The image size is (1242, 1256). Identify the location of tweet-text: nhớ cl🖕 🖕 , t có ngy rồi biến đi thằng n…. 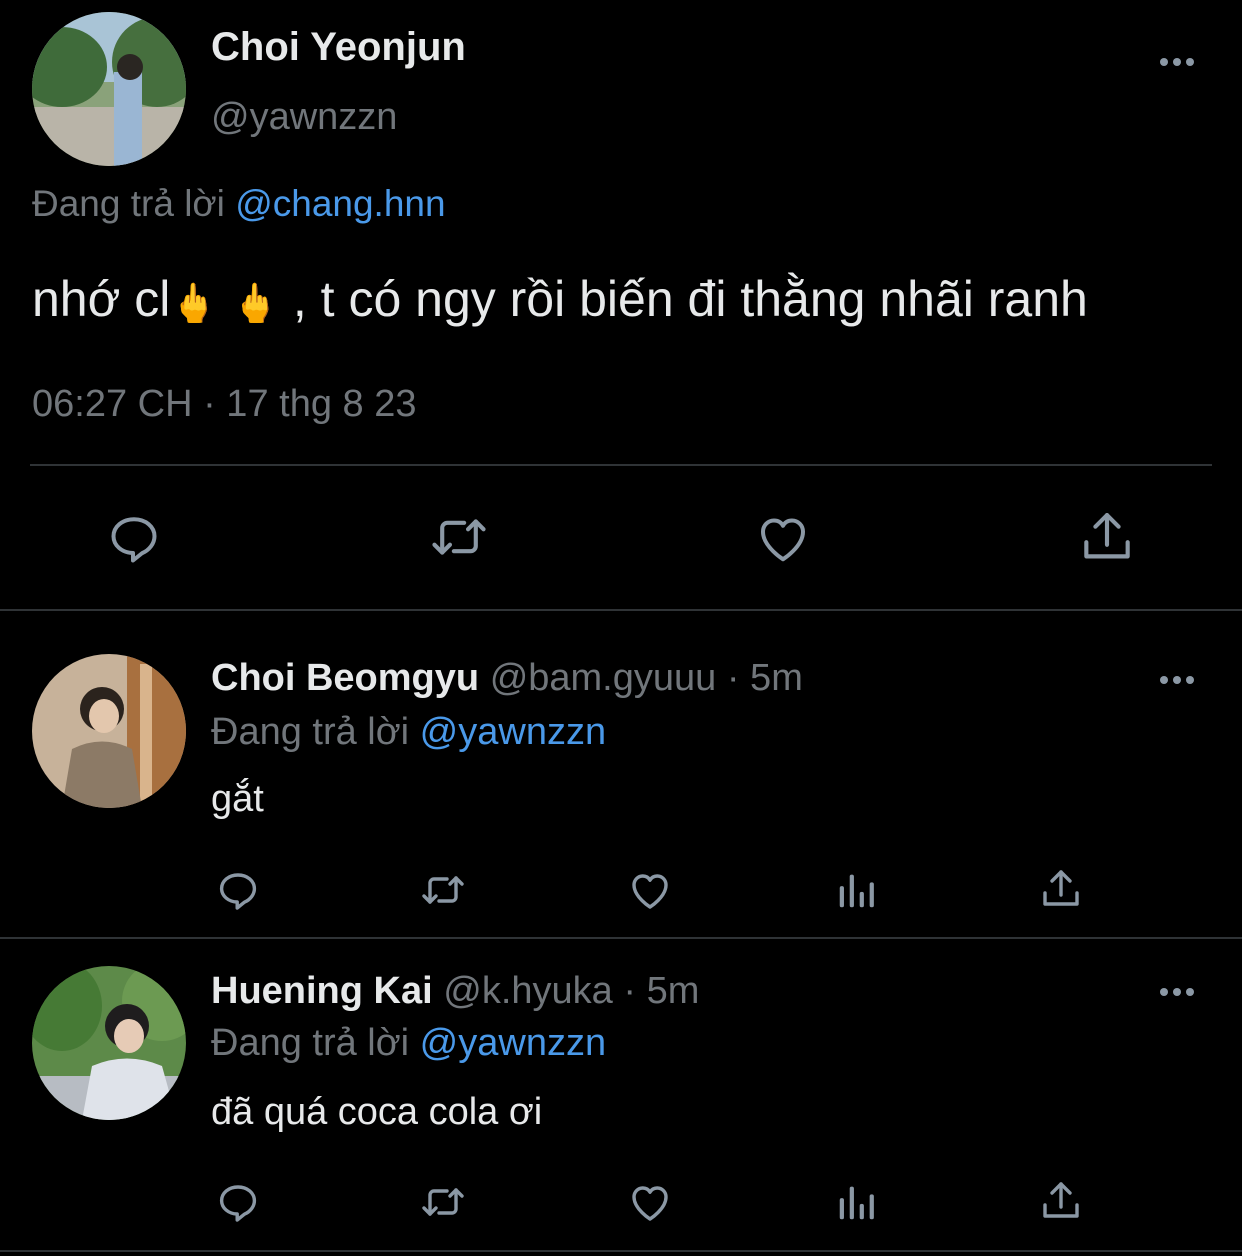
(560, 299).